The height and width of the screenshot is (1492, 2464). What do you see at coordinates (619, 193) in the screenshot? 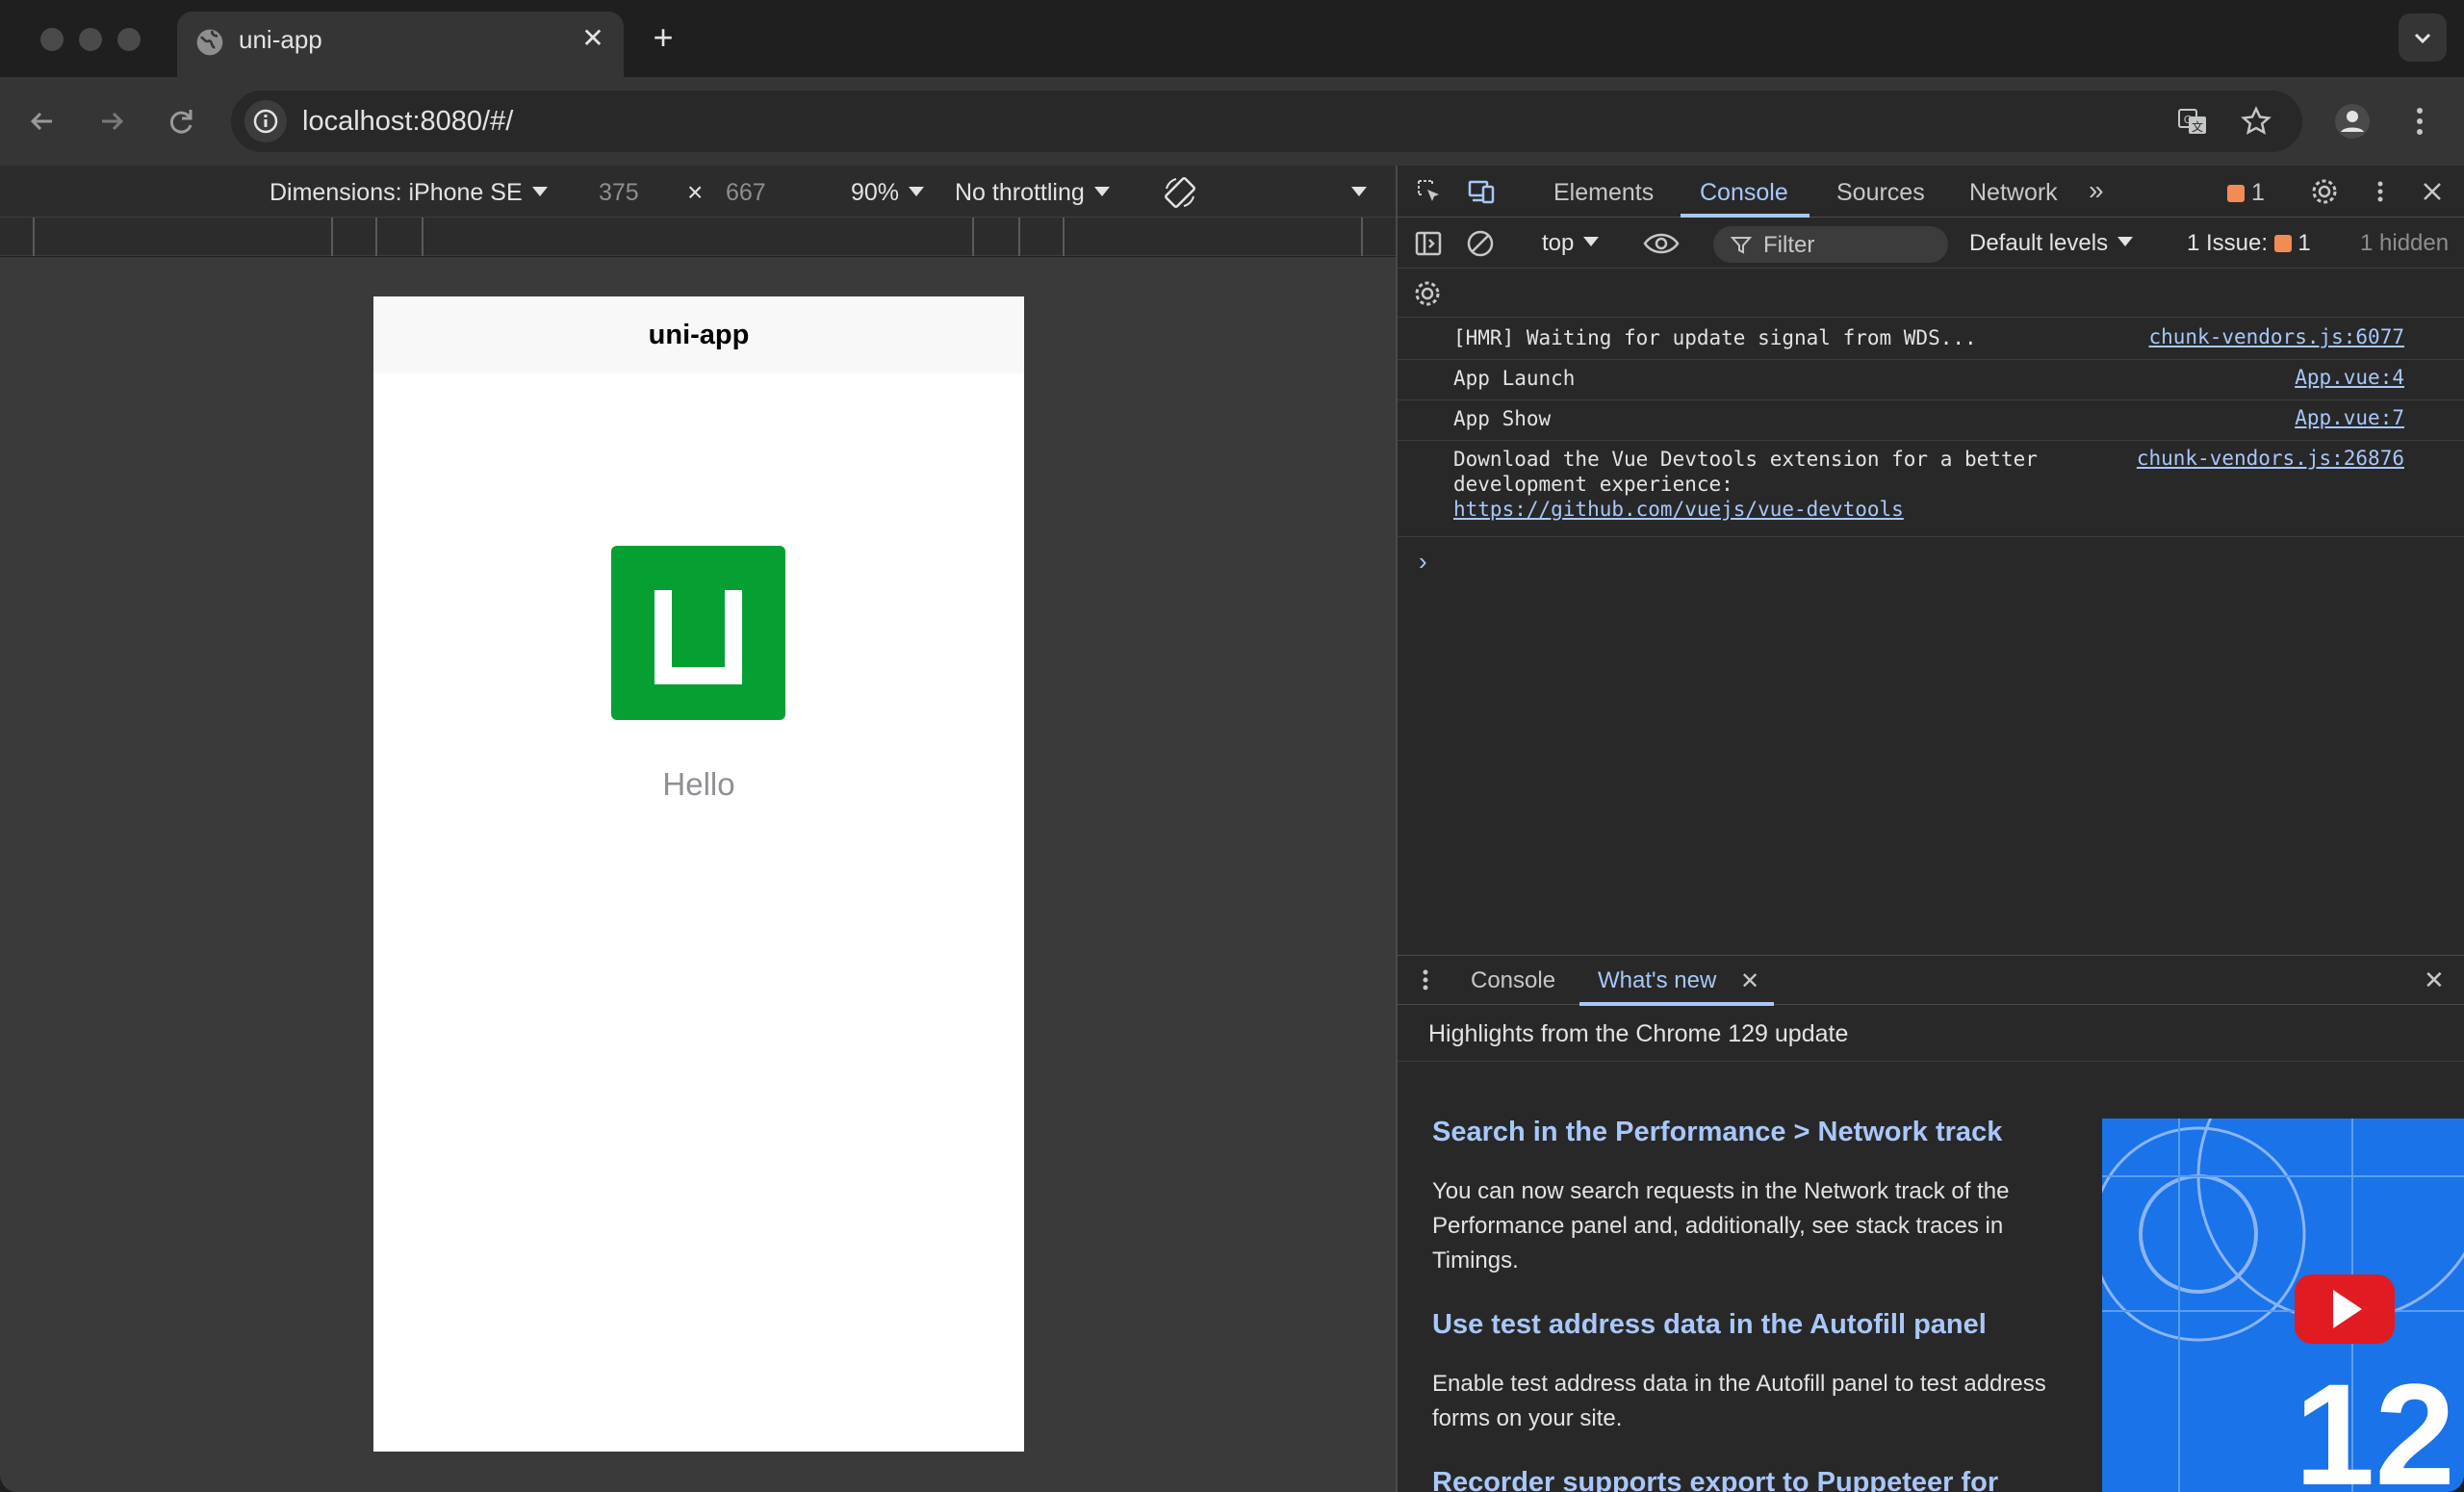
I see `width-input: 375` at bounding box center [619, 193].